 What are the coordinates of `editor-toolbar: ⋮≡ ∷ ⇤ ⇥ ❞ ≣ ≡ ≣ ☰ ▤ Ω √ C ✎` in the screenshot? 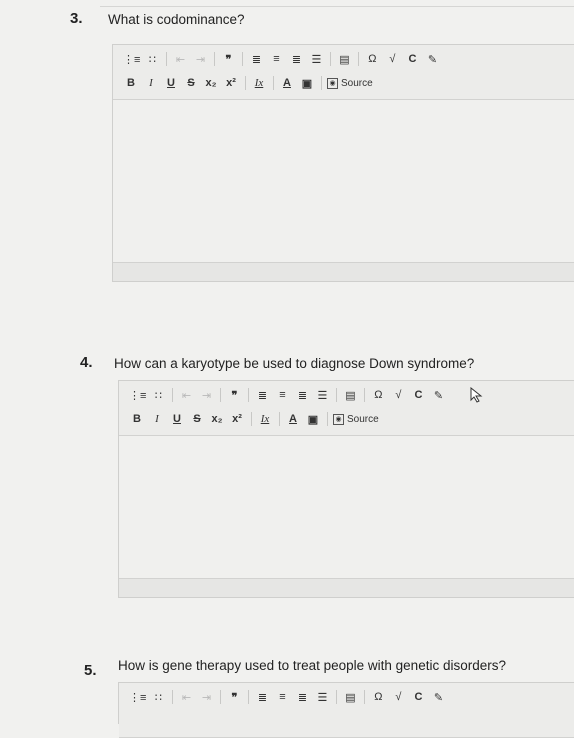 It's located at (346, 710).